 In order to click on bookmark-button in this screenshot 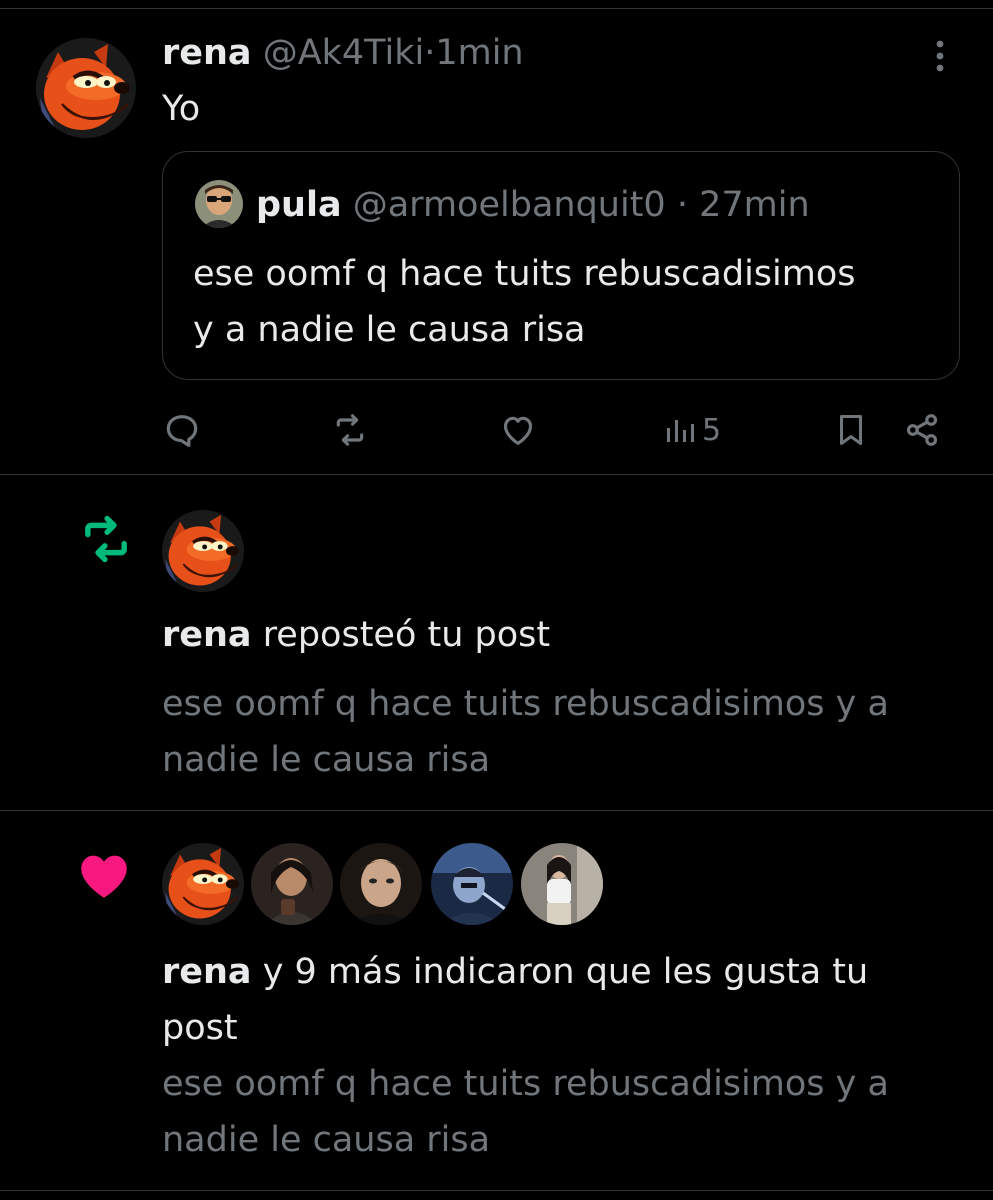, I will do `click(851, 430)`.